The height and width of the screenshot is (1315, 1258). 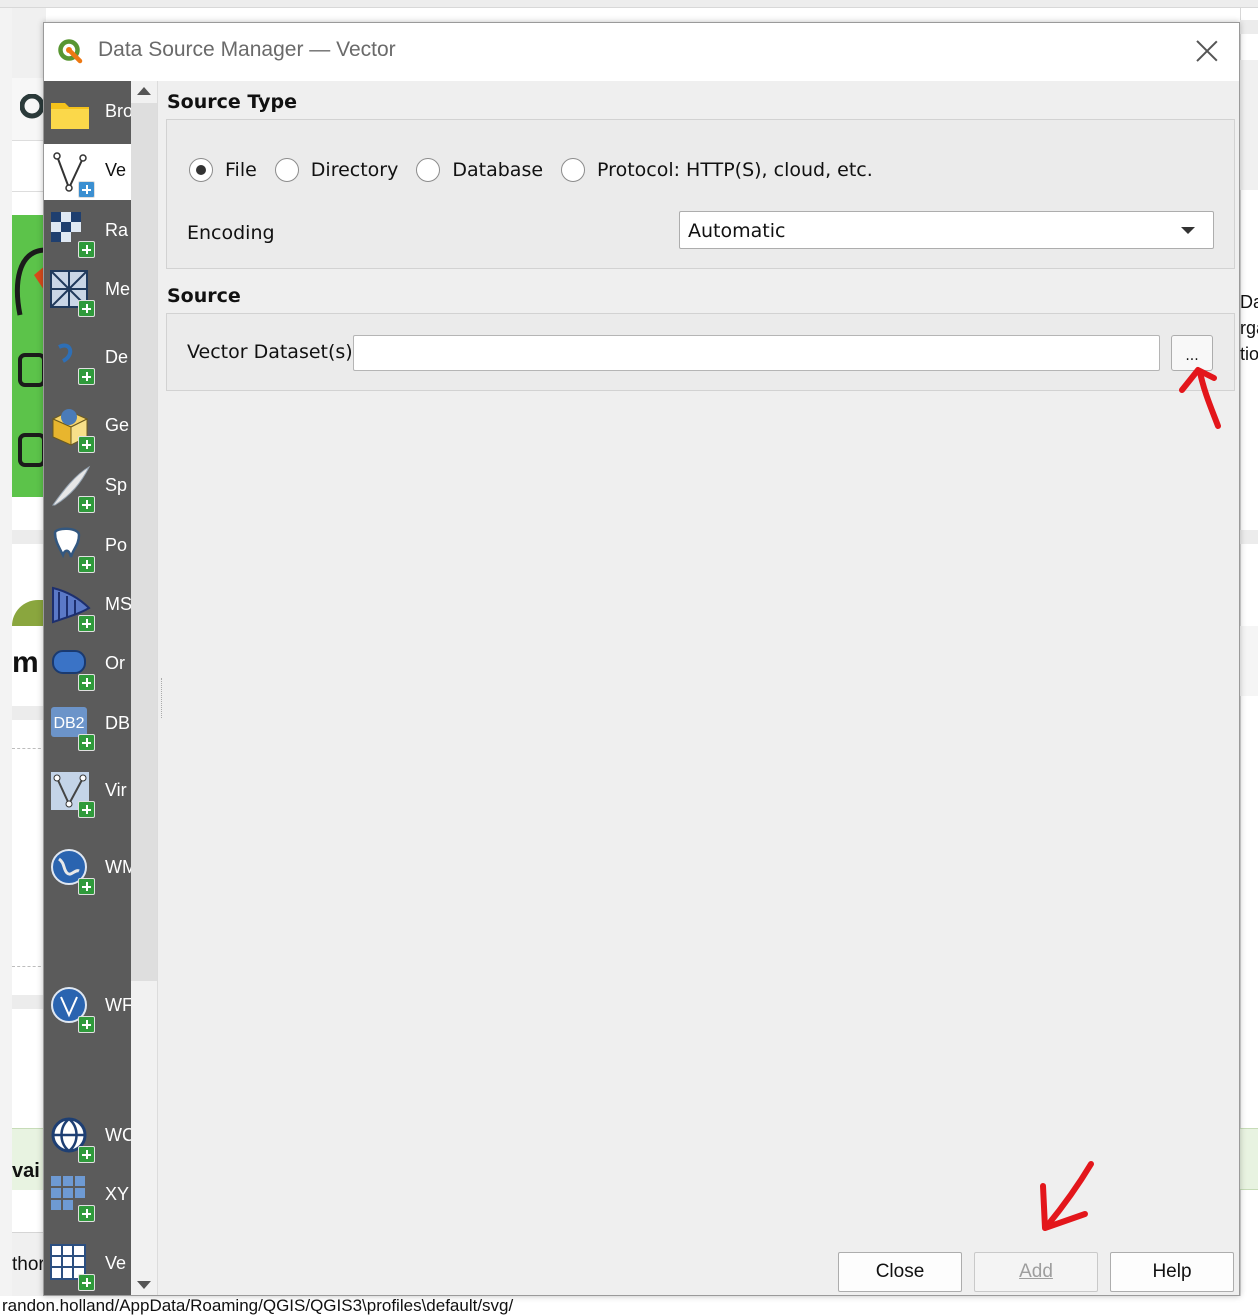 I want to click on sidebar-item-db2: DB2 DB, so click(x=87, y=725).